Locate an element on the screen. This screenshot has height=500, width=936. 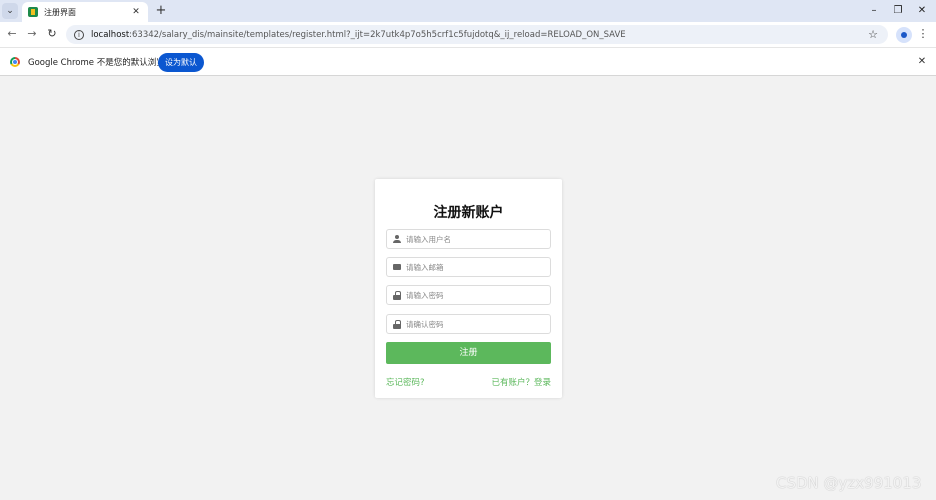
password-field is located at coordinates (468, 295).